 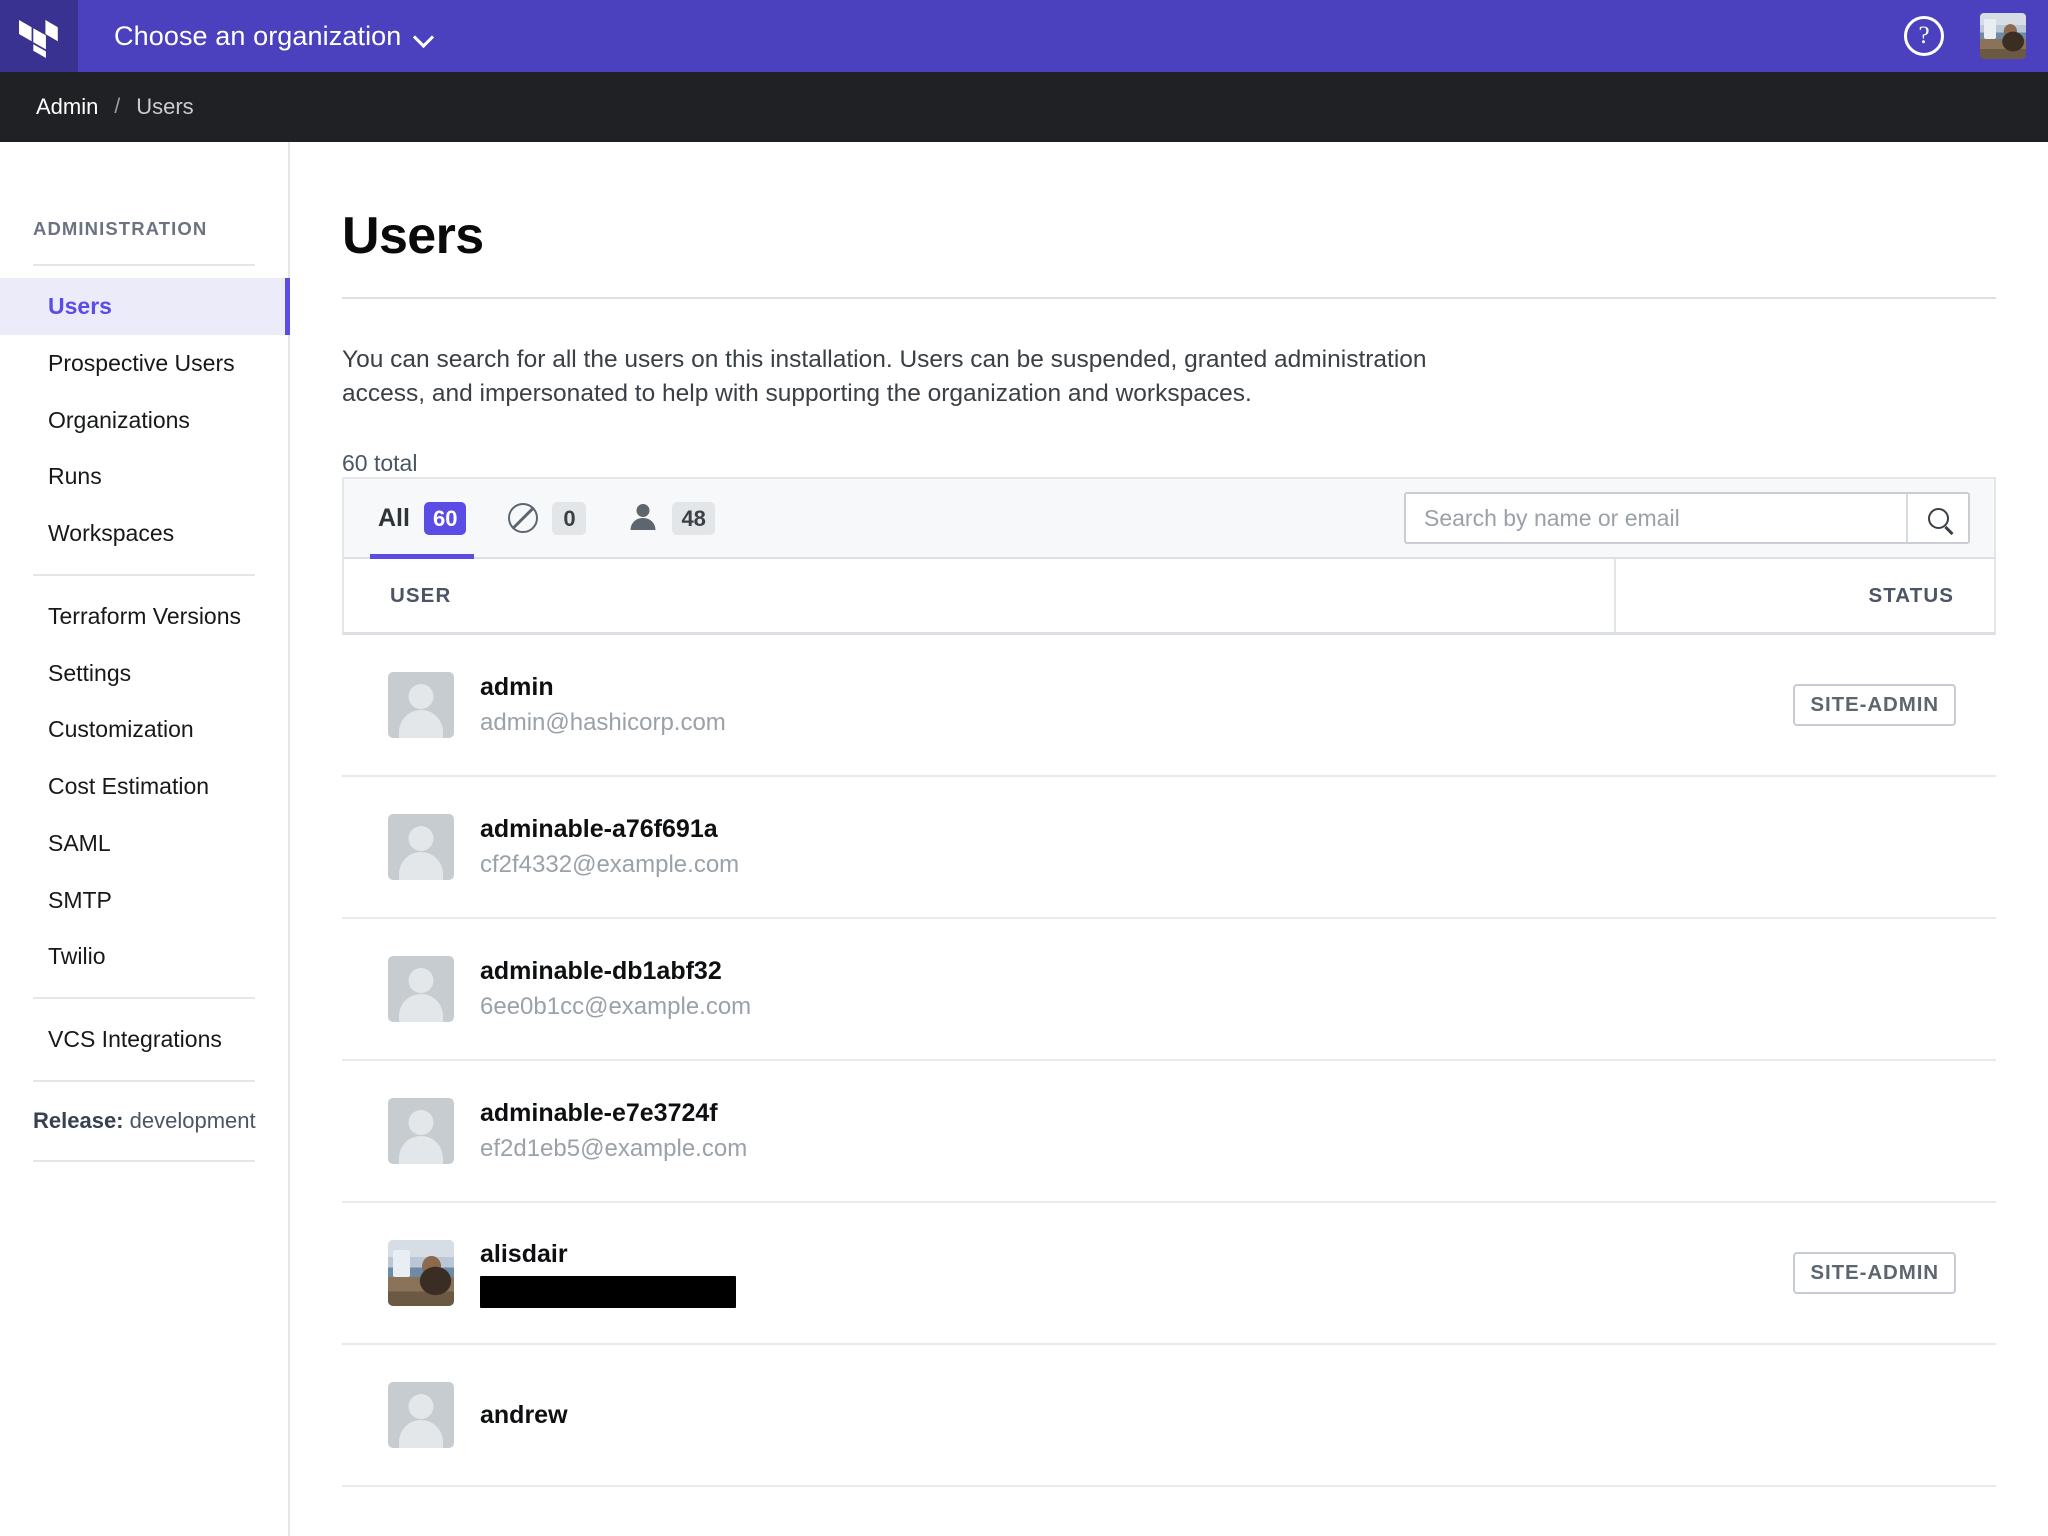 I want to click on sidebar-item-vcs-integrations: VCS Integrations, so click(x=144, y=1039).